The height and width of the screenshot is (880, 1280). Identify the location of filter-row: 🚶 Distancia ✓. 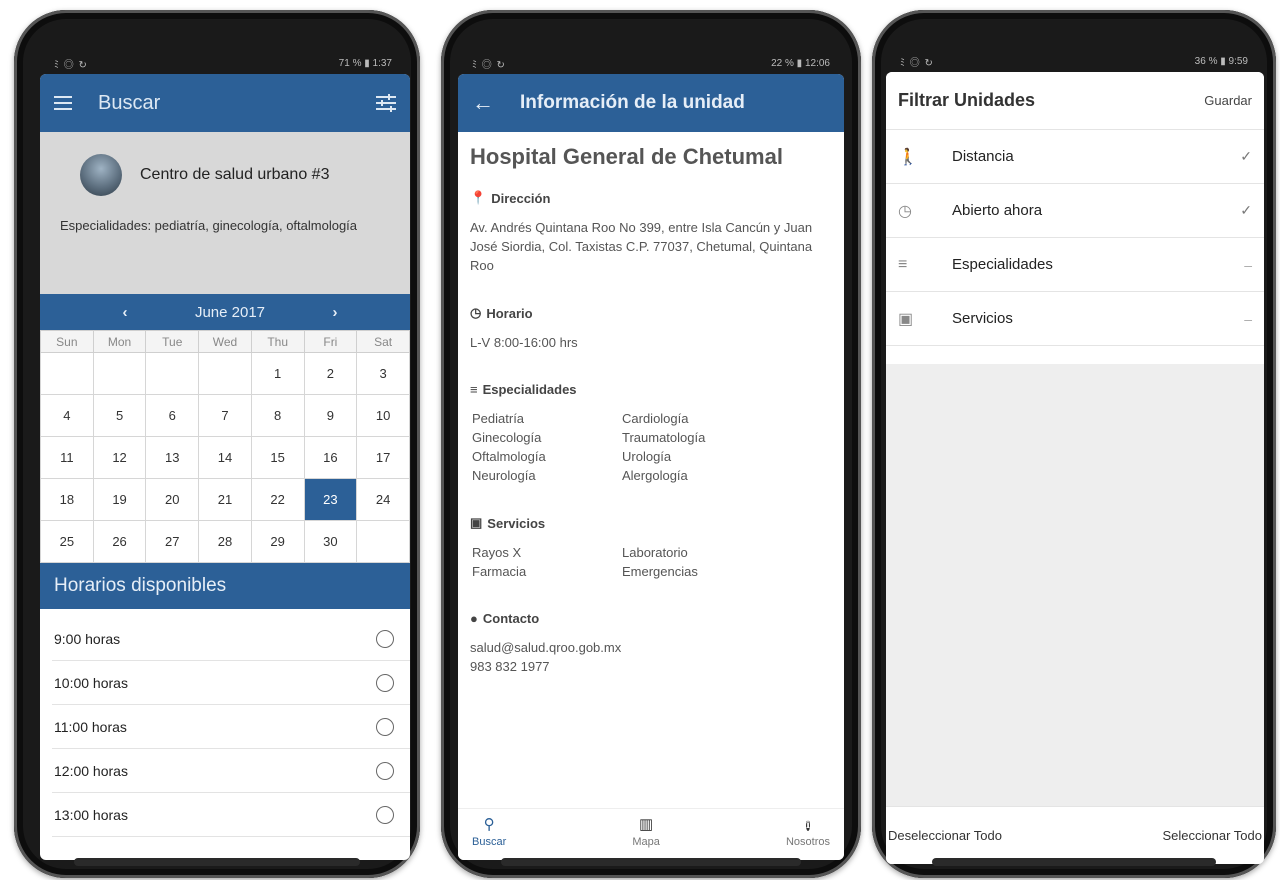
(1075, 157).